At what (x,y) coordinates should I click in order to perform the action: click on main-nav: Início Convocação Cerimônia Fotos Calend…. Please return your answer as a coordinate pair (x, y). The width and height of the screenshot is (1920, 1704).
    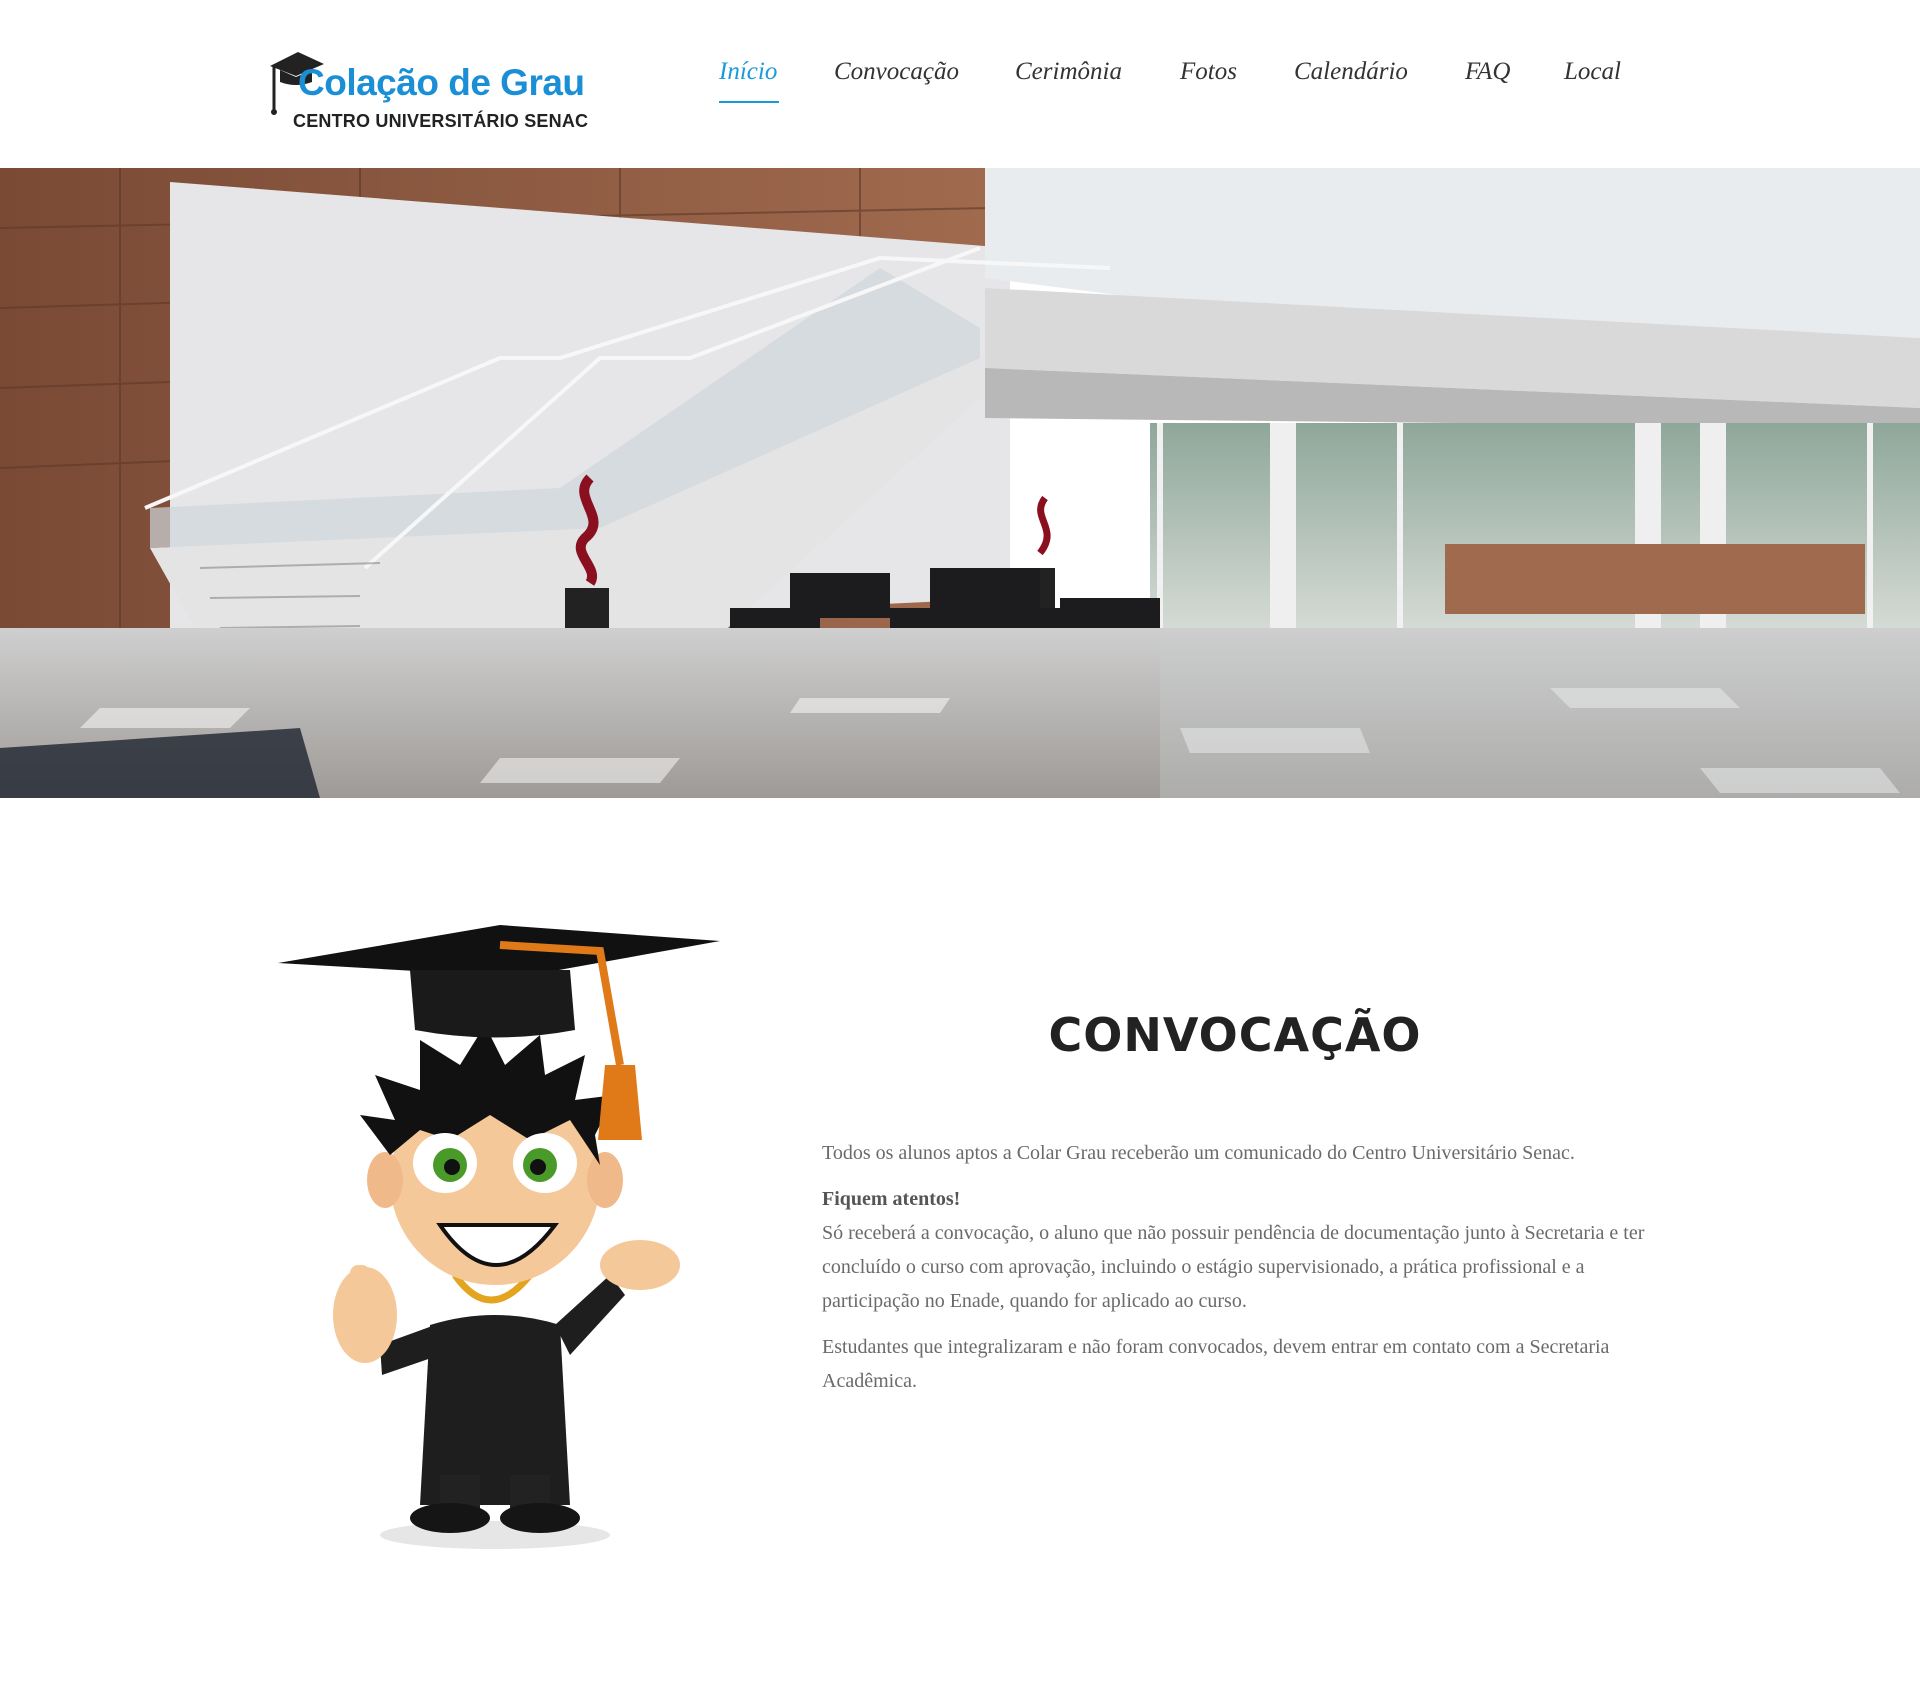
    Looking at the image, I should click on (960, 83).